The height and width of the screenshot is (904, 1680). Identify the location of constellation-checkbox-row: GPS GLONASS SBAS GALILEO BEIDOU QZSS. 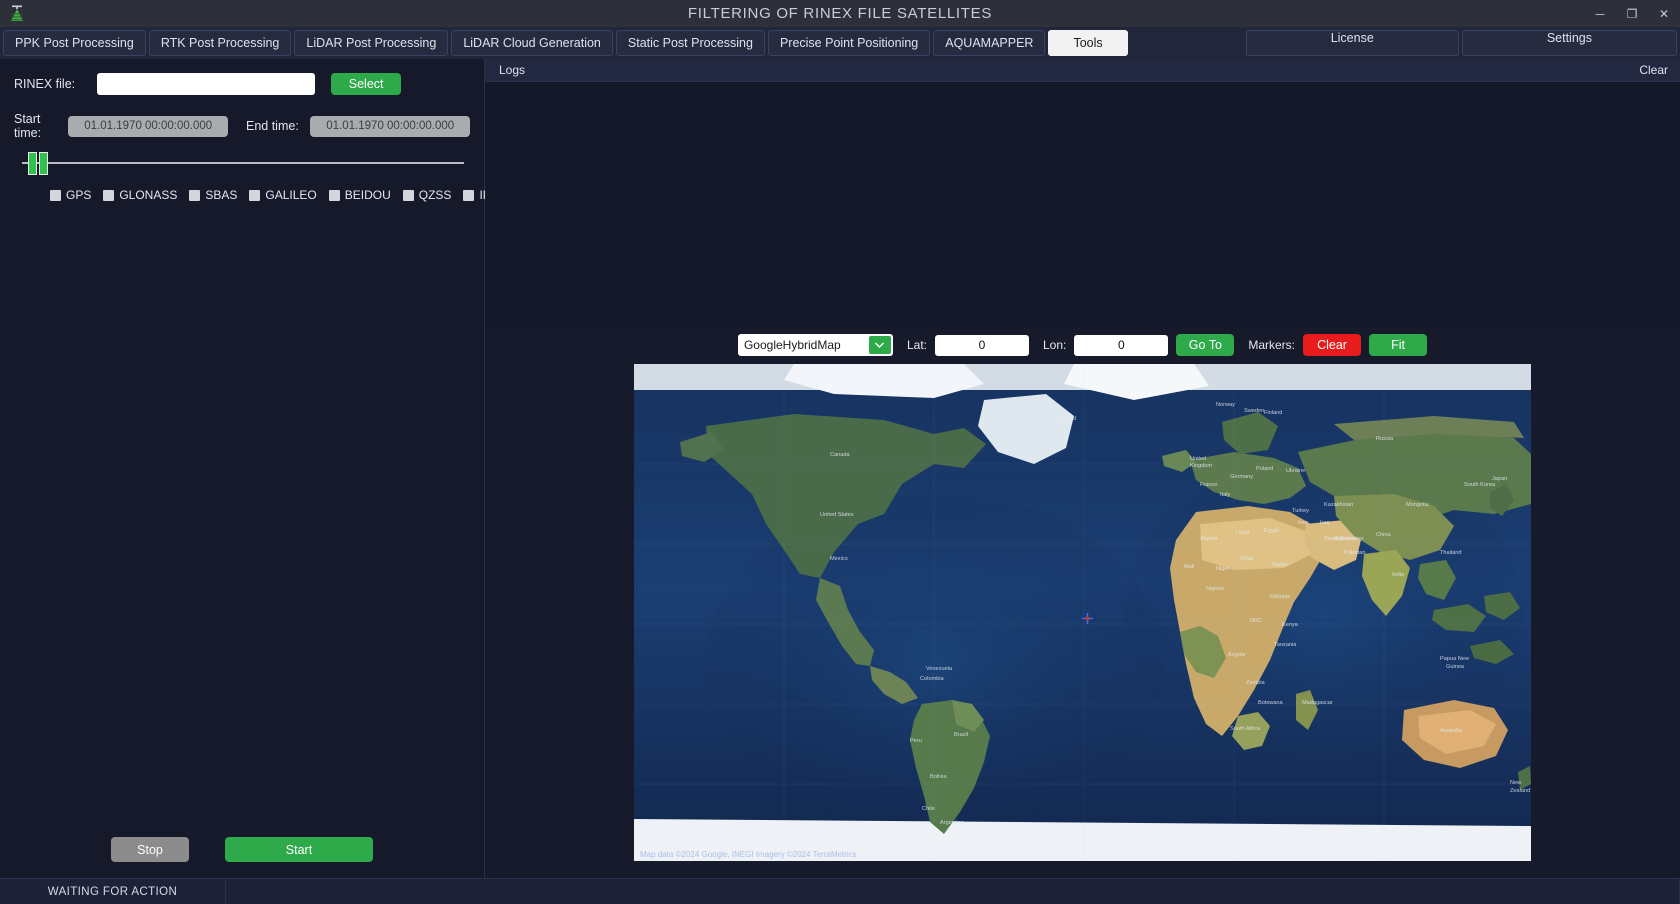
(265, 195).